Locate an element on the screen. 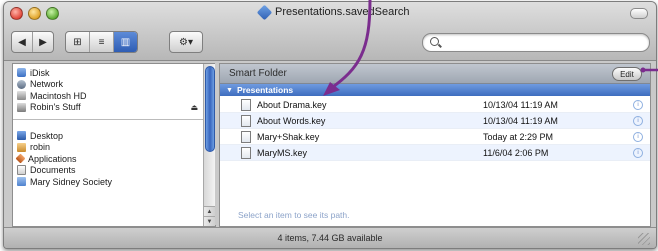 The height and width of the screenshot is (251, 658). sidebar-item-label: iDisk is located at coordinates (40, 72).